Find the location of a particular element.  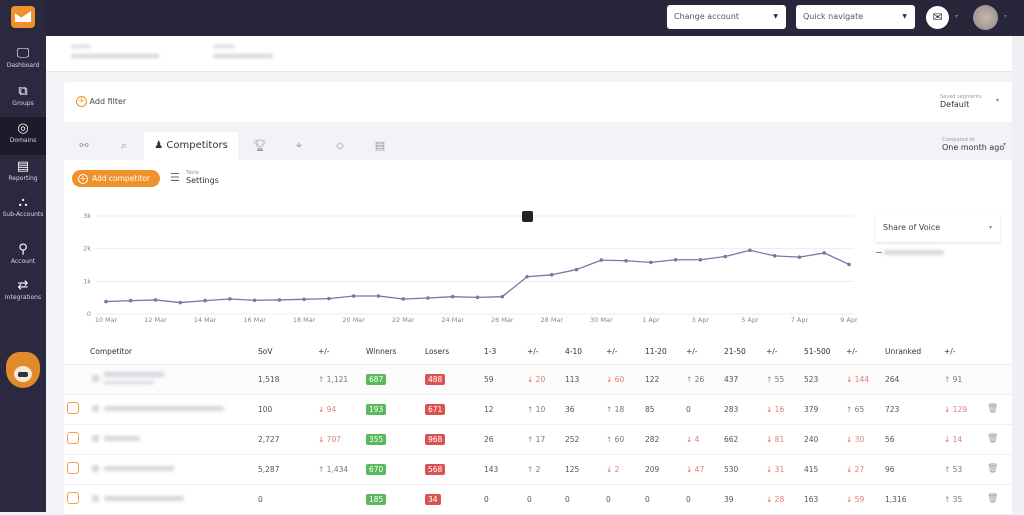

saved-segments-select: Saved segments Default is located at coordinates (961, 101).